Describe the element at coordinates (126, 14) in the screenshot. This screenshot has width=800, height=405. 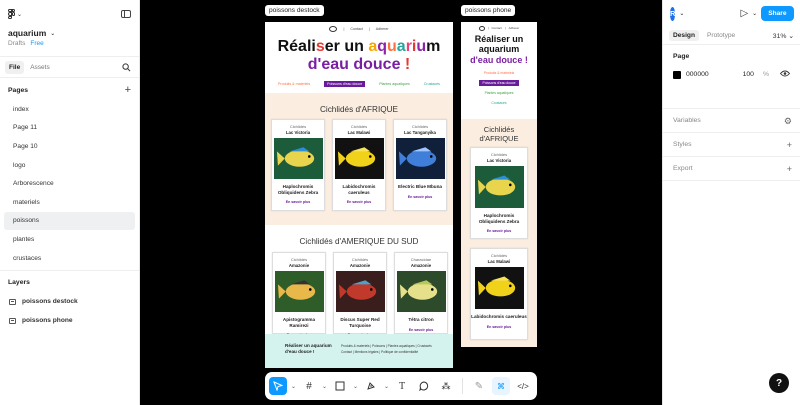
I see `sidebar-toggle-icon` at that location.